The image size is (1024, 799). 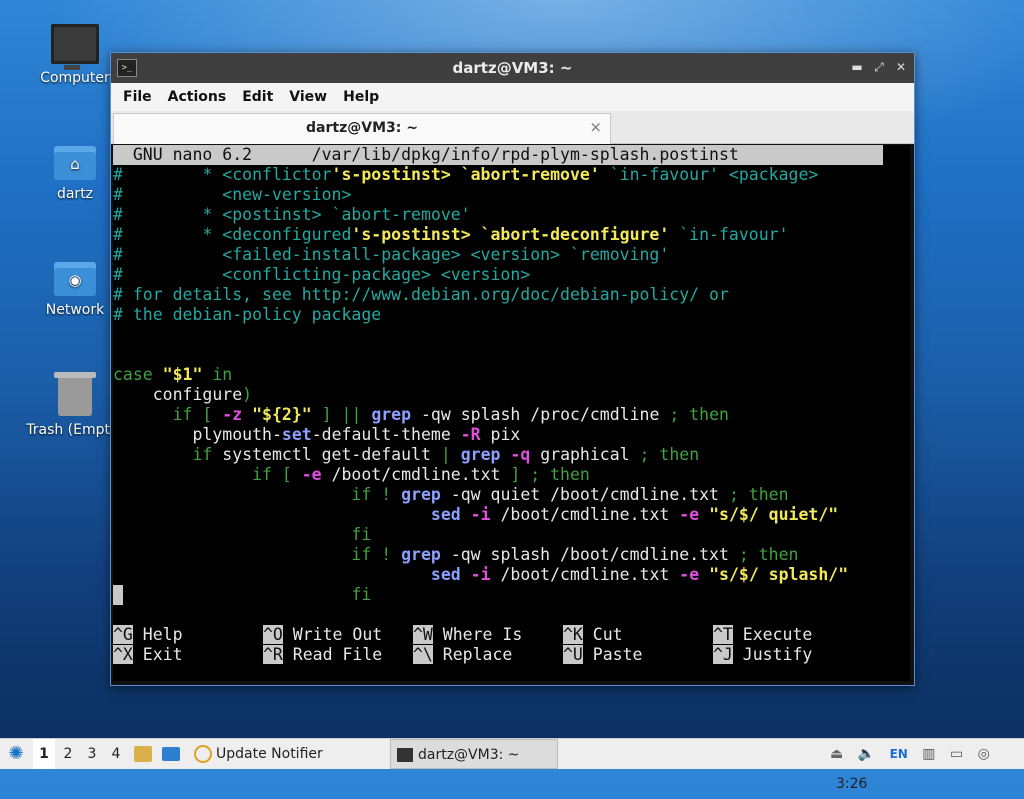 I want to click on shortcut-key: ^G, so click(x=123, y=634).